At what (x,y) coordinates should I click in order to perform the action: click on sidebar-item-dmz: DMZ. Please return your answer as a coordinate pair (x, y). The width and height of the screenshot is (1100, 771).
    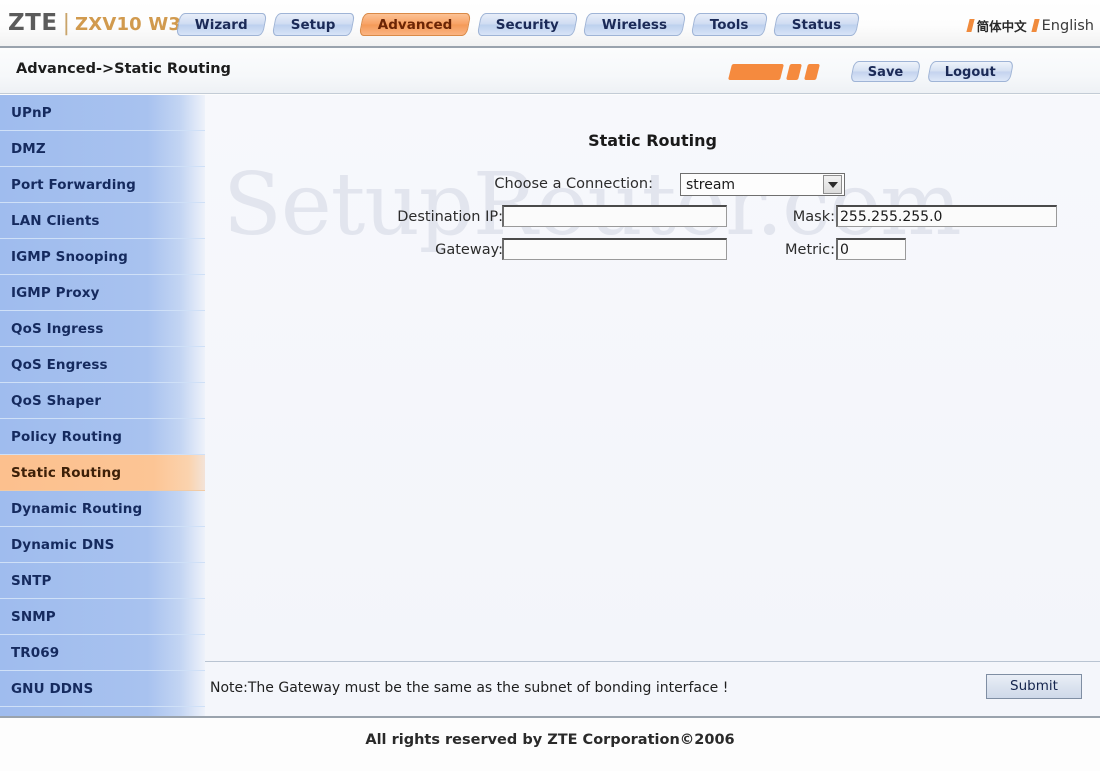
    Looking at the image, I should click on (102, 149).